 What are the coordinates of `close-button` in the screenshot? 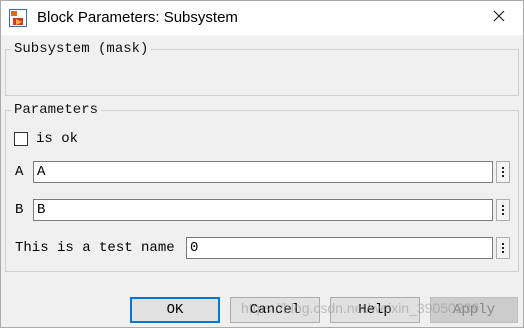 It's located at (499, 18).